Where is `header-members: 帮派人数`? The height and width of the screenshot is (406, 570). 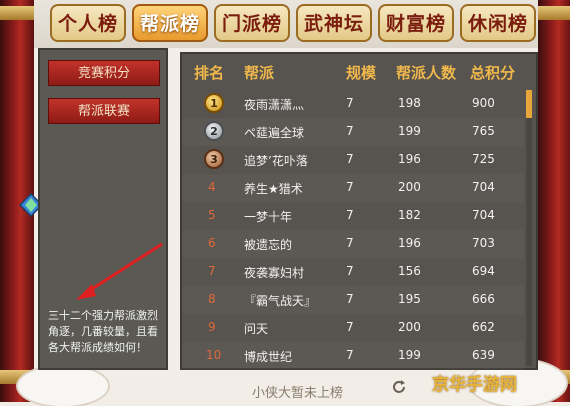 header-members: 帮派人数 is located at coordinates (426, 73).